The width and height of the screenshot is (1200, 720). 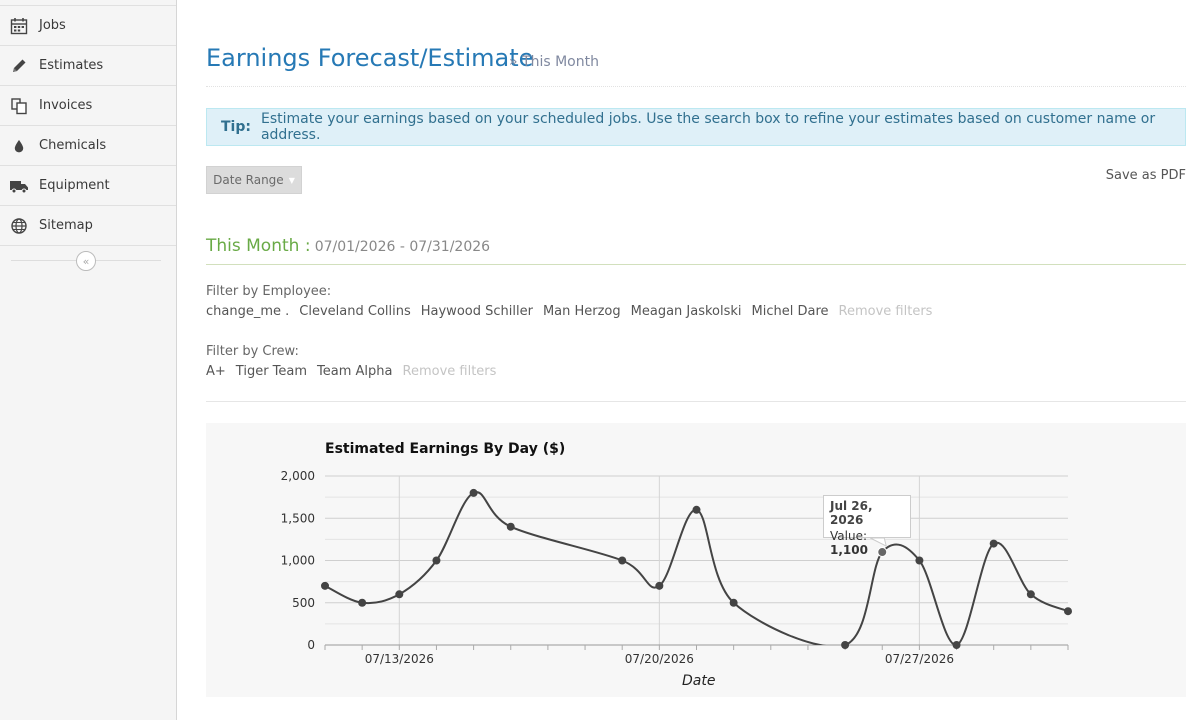 I want to click on chart-title: Estimated Earnings By Day ($), so click(x=445, y=449).